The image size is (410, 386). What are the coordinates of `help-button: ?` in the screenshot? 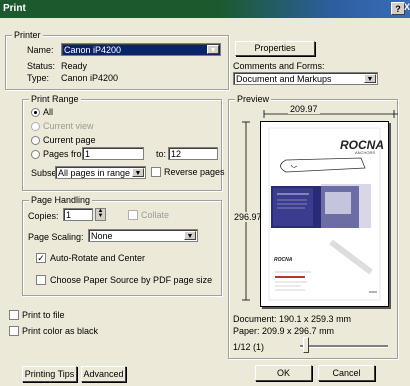 It's located at (398, 8).